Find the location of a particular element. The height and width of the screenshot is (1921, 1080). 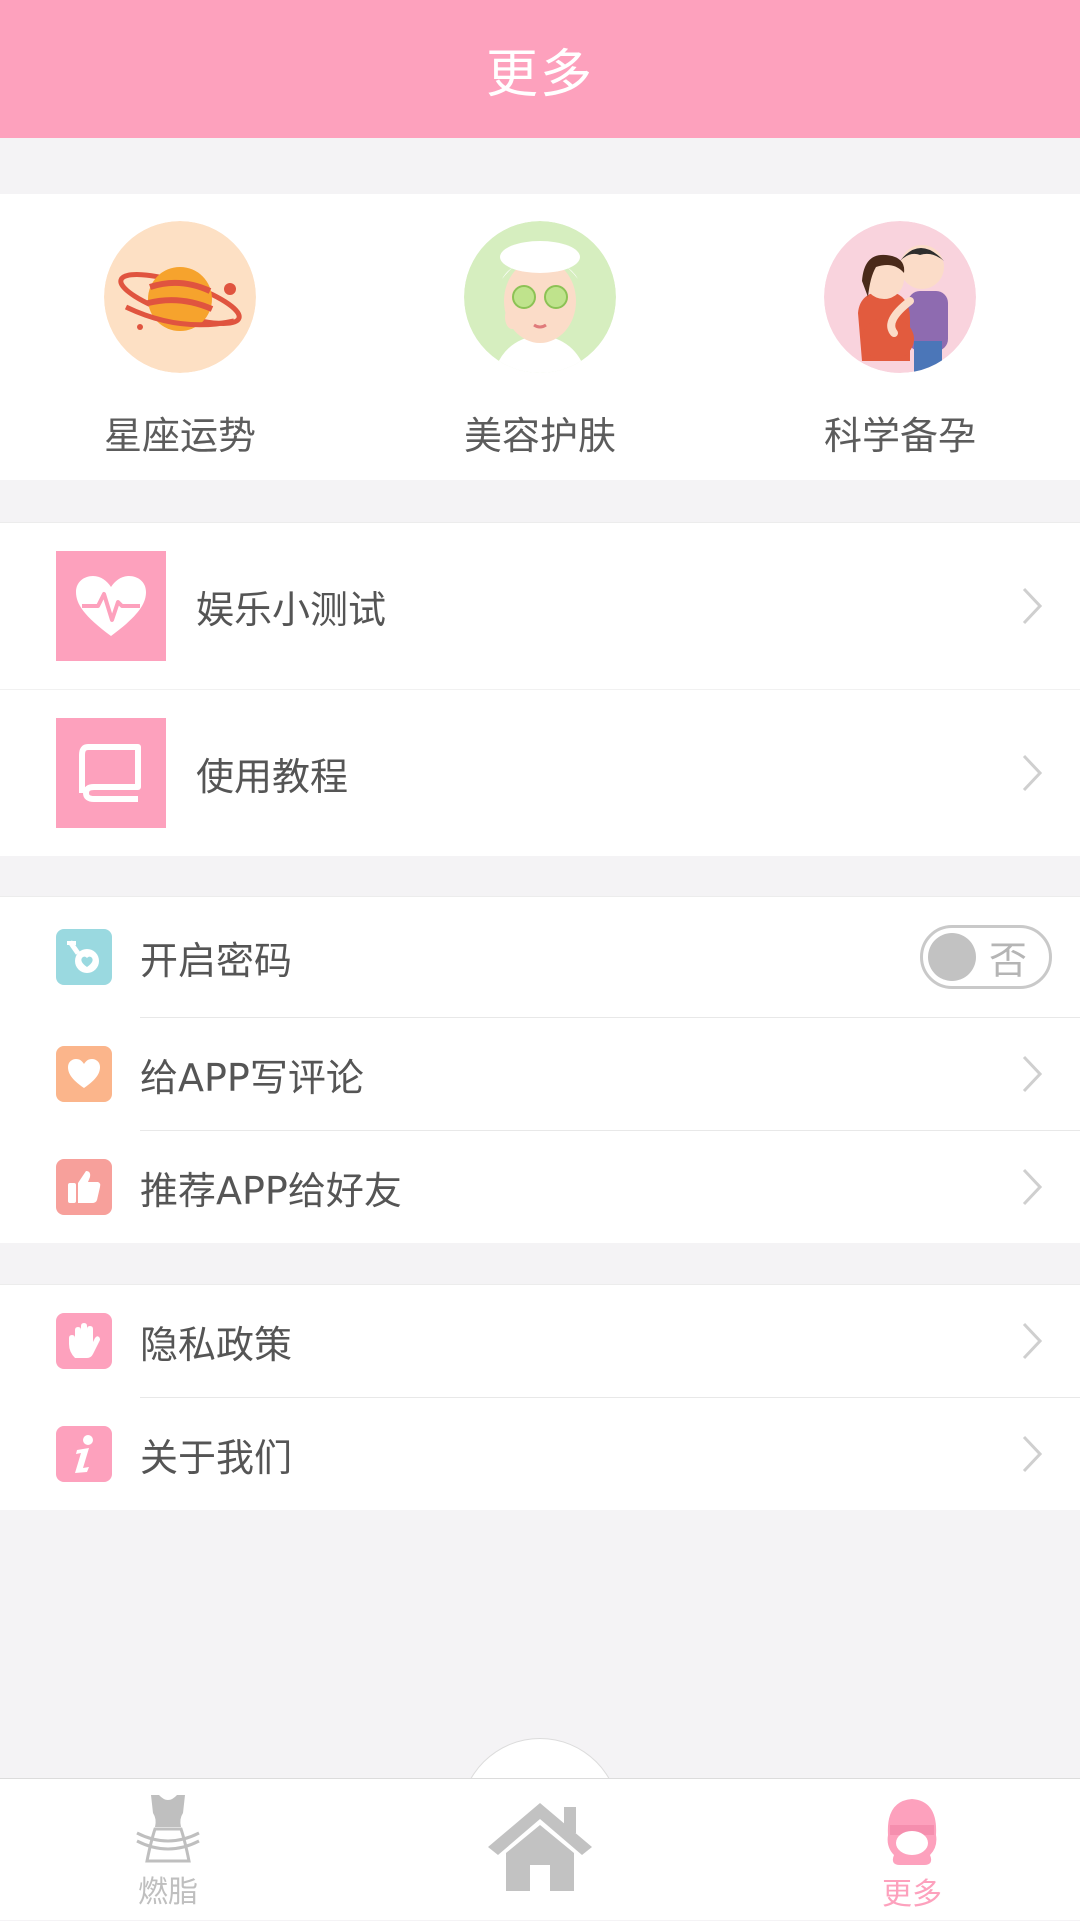

feature-grid: 星座运势 美容护肤 科学备孕 is located at coordinates (540, 337).